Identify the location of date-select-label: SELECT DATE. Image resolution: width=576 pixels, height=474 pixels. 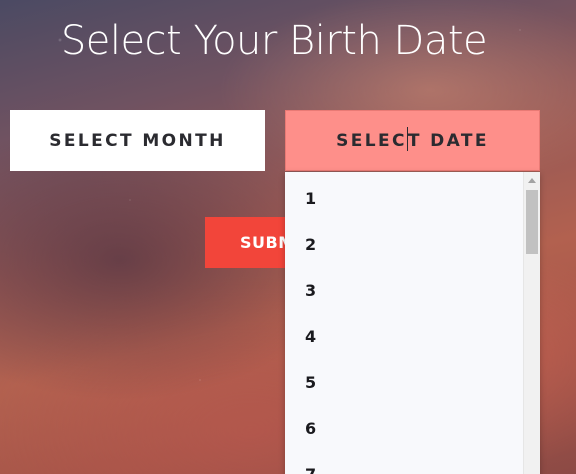
(412, 139).